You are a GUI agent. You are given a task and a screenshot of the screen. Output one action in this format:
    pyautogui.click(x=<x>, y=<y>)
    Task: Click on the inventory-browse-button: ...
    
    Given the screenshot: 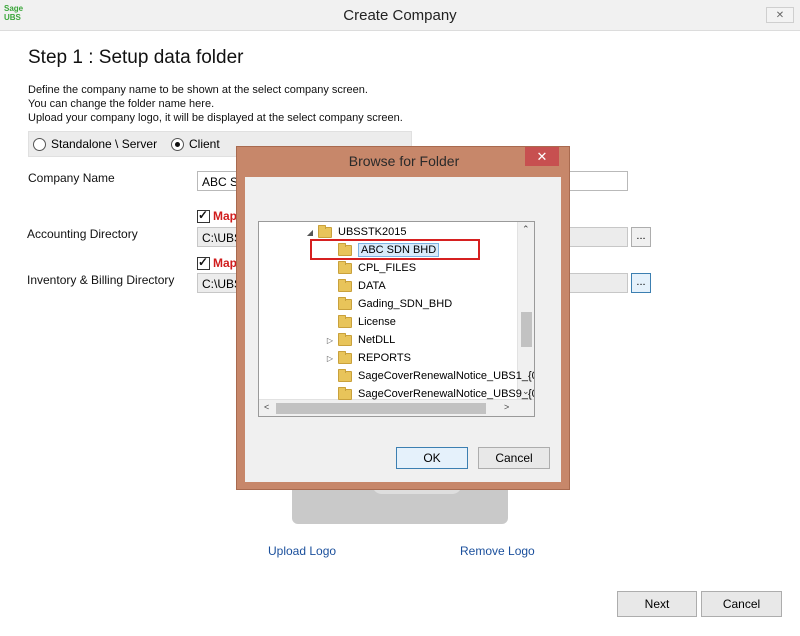 What is the action you would take?
    pyautogui.click(x=641, y=283)
    